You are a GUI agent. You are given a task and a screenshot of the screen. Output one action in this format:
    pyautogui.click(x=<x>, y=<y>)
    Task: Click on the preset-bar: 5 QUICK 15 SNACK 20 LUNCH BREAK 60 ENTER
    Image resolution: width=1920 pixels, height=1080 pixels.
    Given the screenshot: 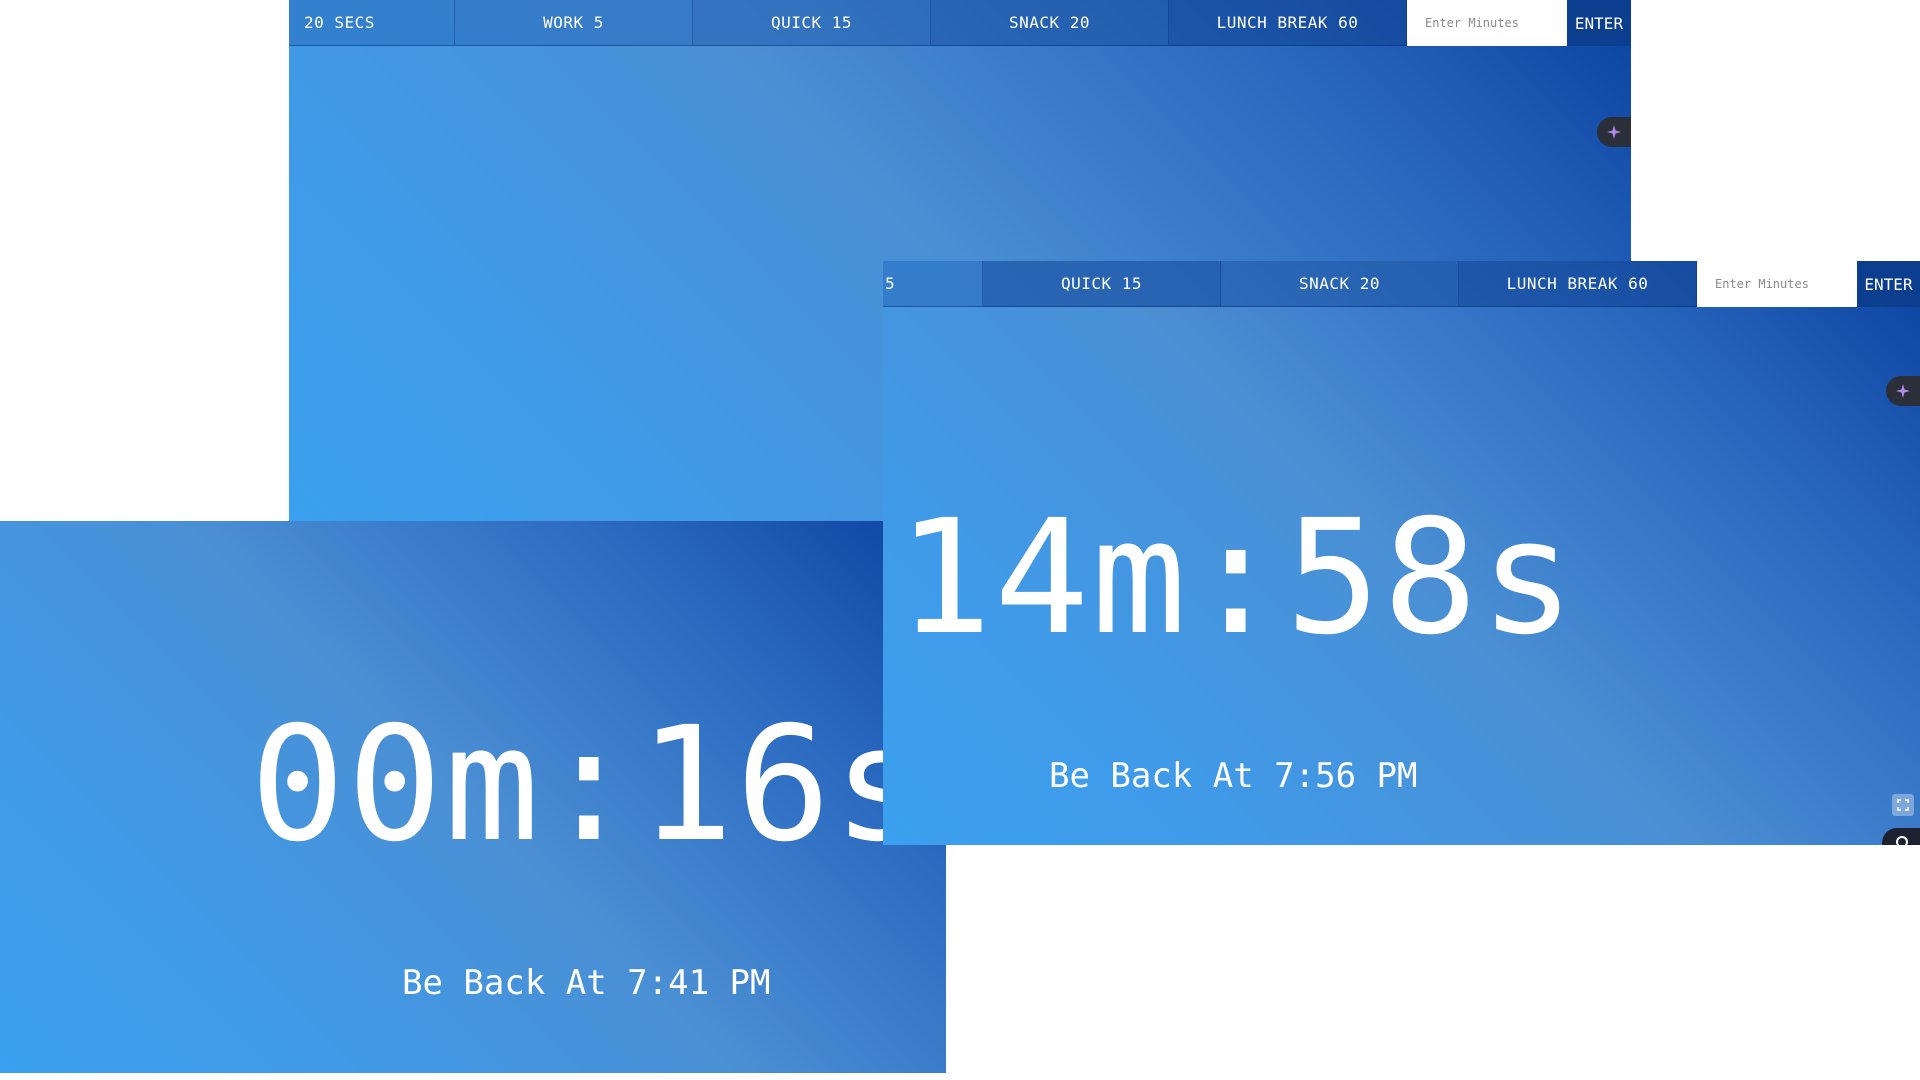 What is the action you would take?
    pyautogui.click(x=1401, y=284)
    